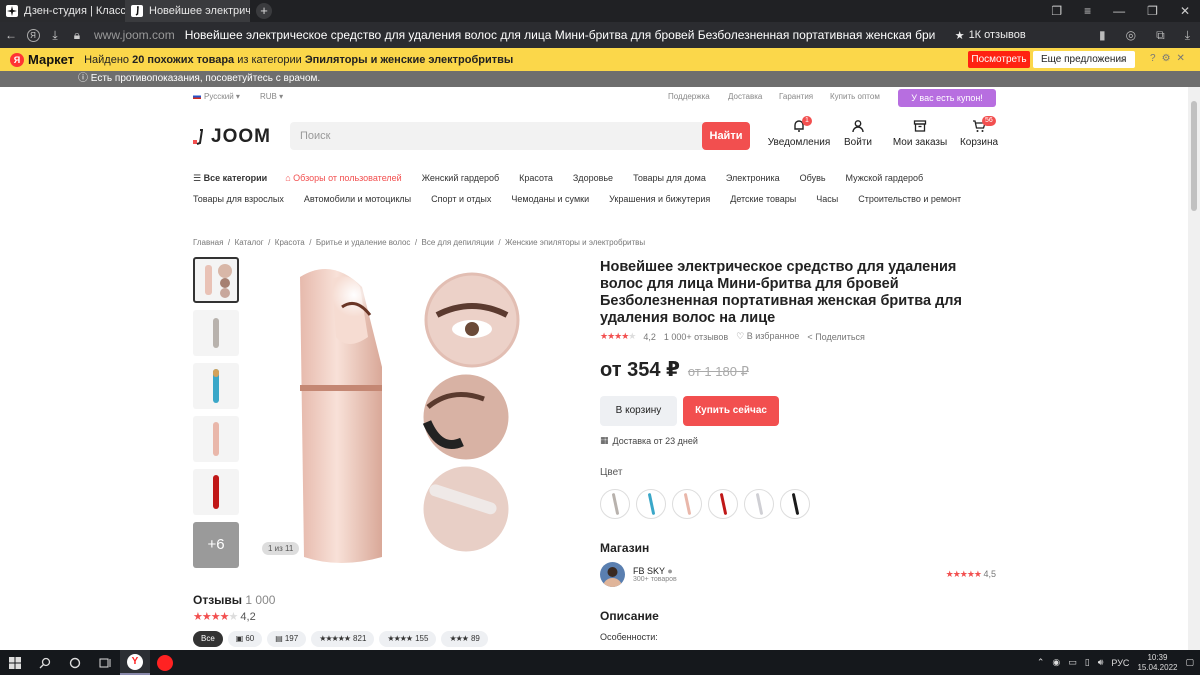 The image size is (1200, 675). I want to click on bookmark-icon: ▮, so click(1102, 35).